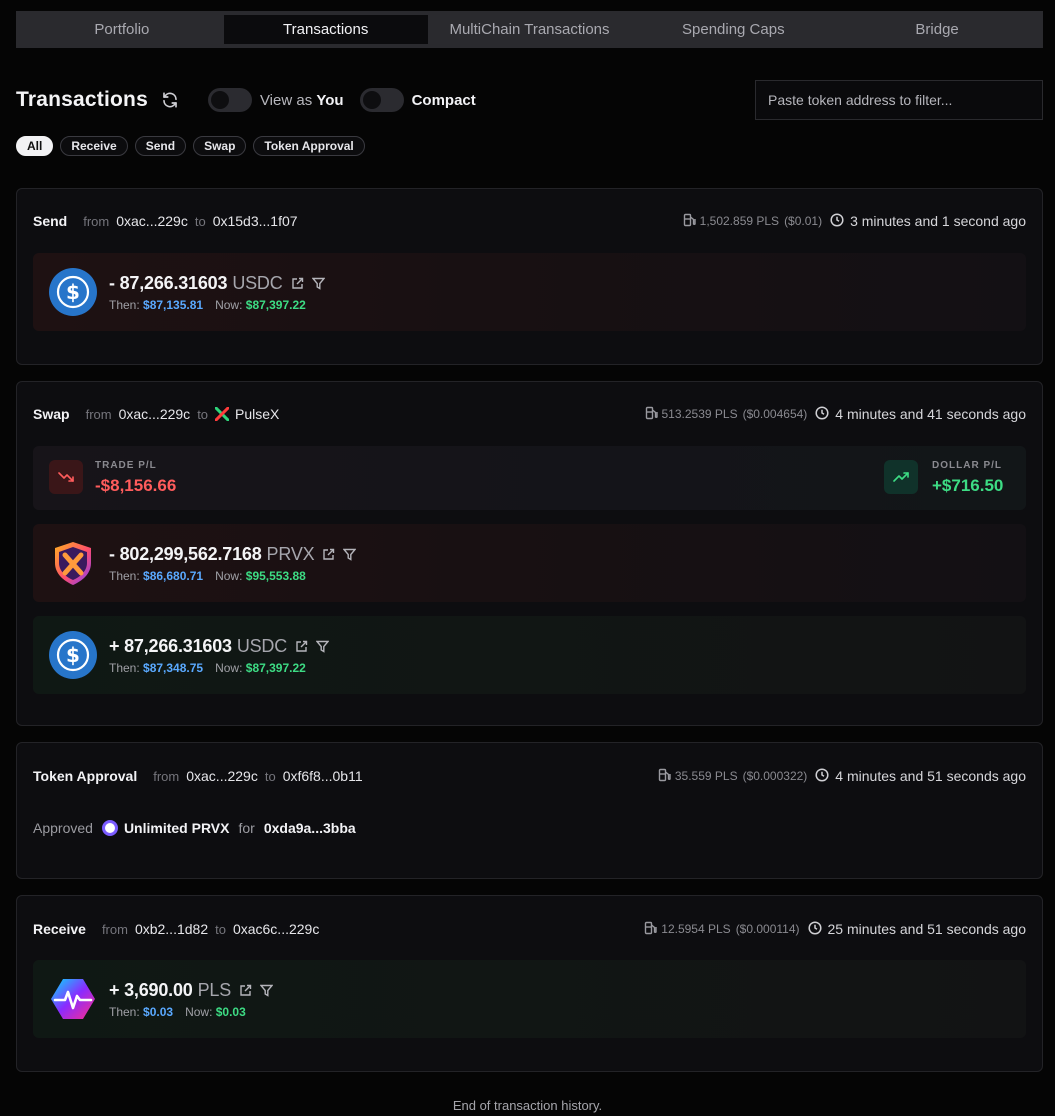 This screenshot has width=1055, height=1116. I want to click on amount-line: + 87,266.31603 USDC, so click(219, 646).